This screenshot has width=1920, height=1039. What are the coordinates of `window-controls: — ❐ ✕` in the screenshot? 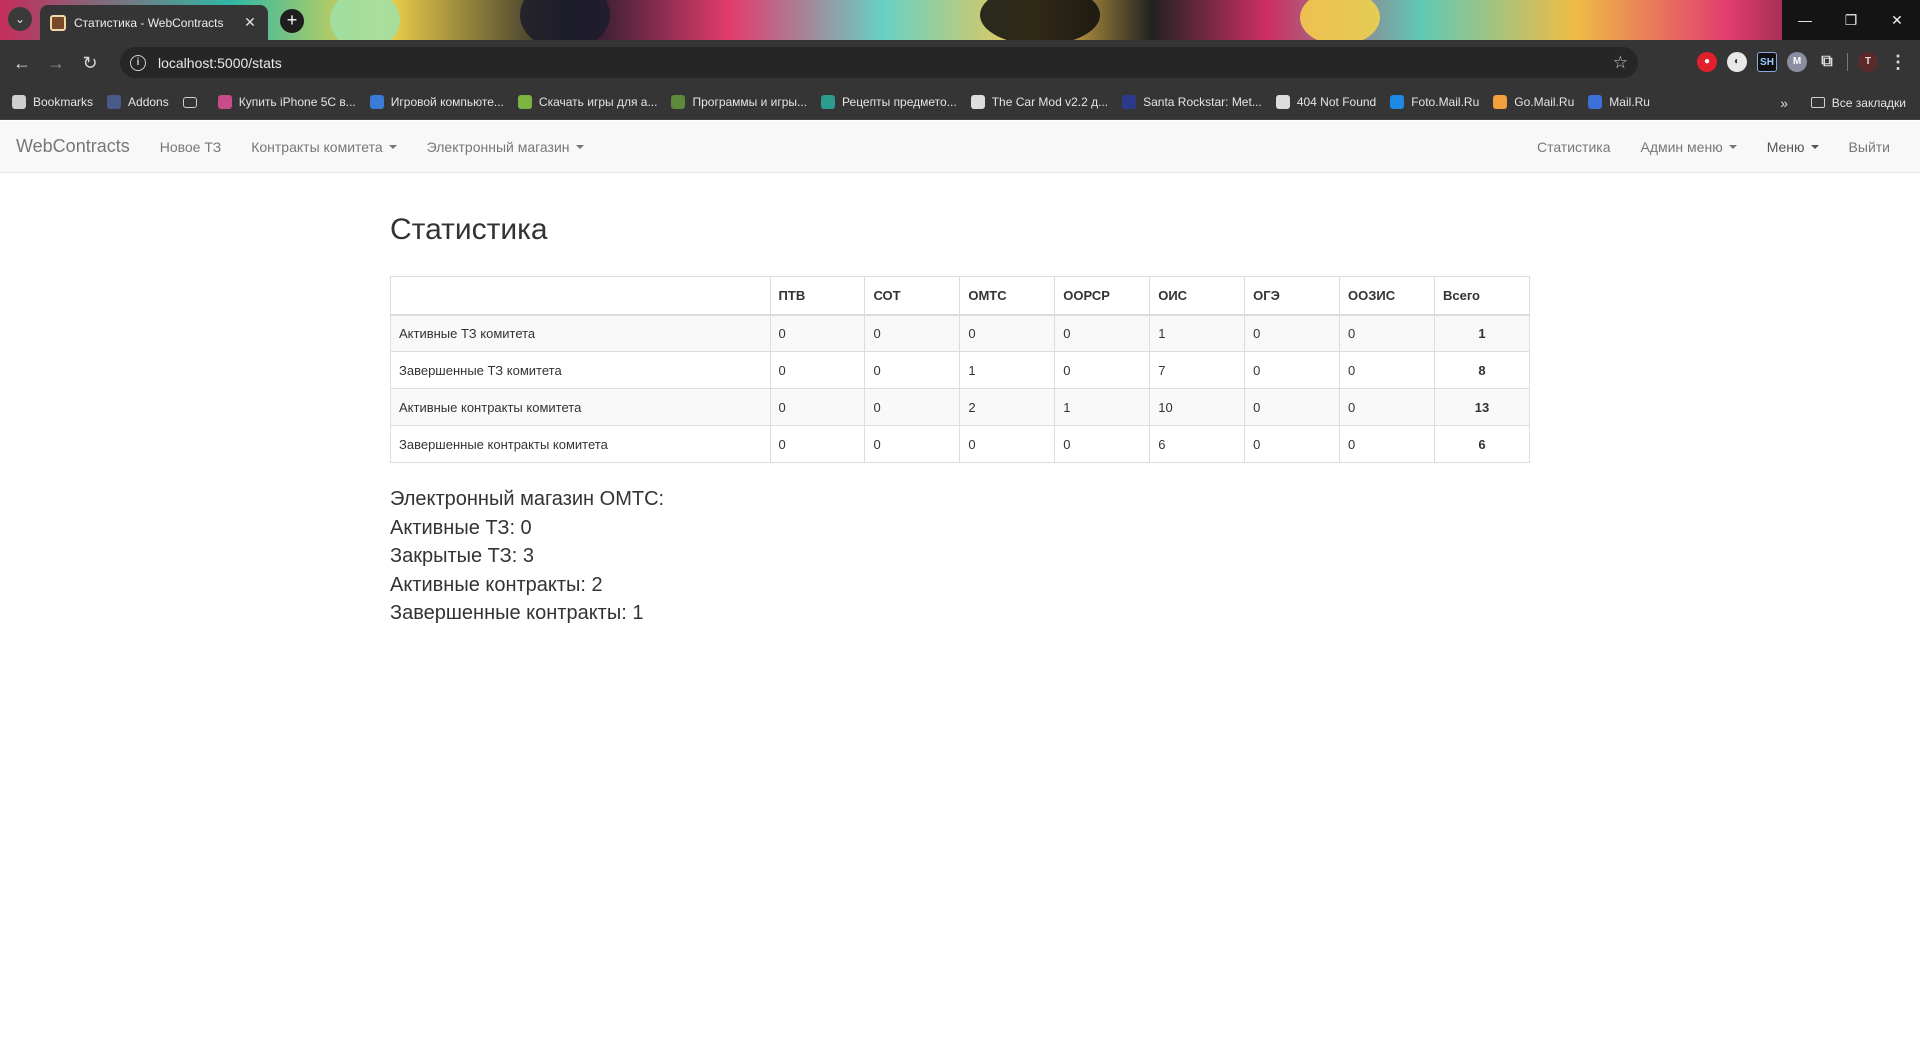 It's located at (1851, 20).